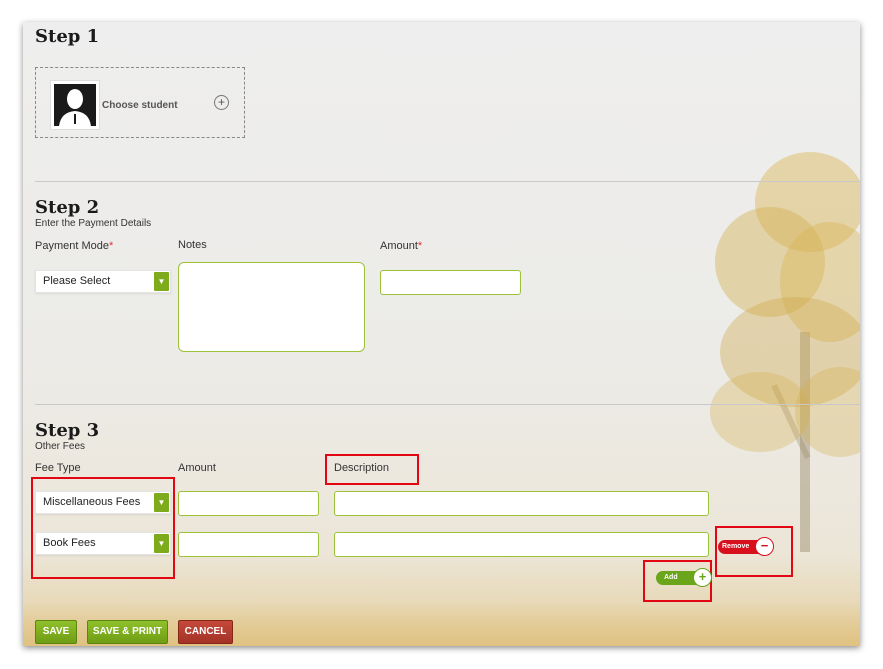 The image size is (883, 669). I want to click on remove-button: Remove −, so click(746, 546).